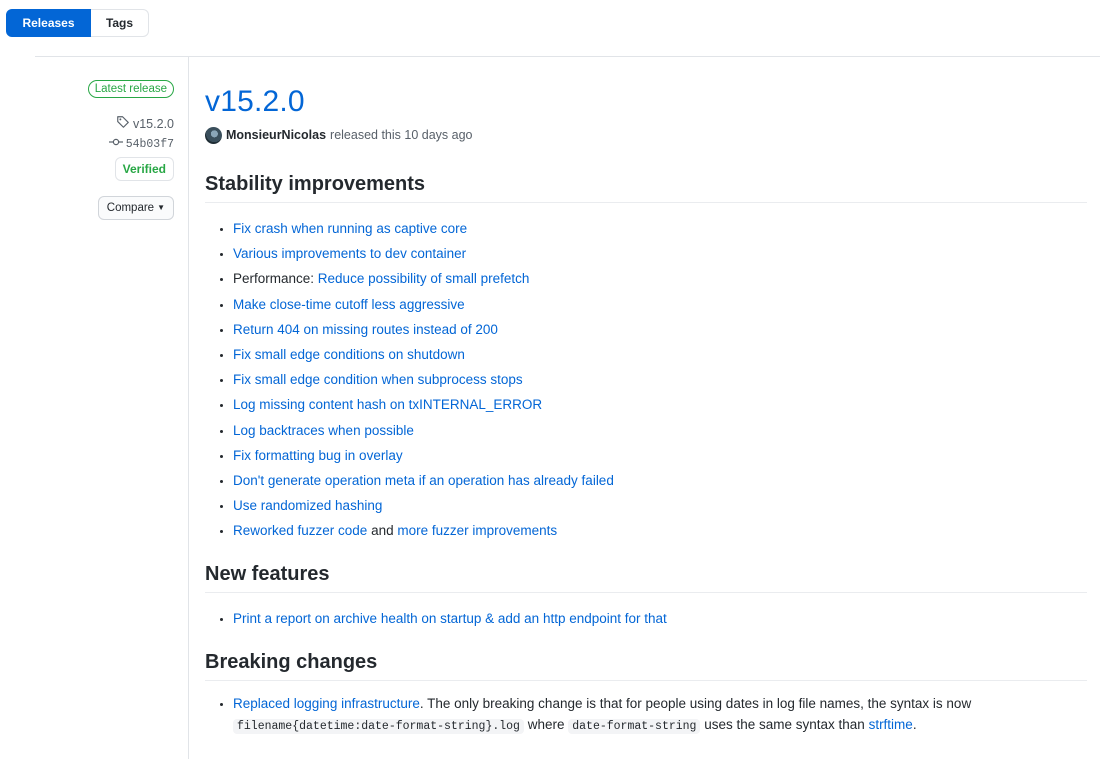  I want to click on breaking-changes-heading: Breaking changes, so click(646, 665).